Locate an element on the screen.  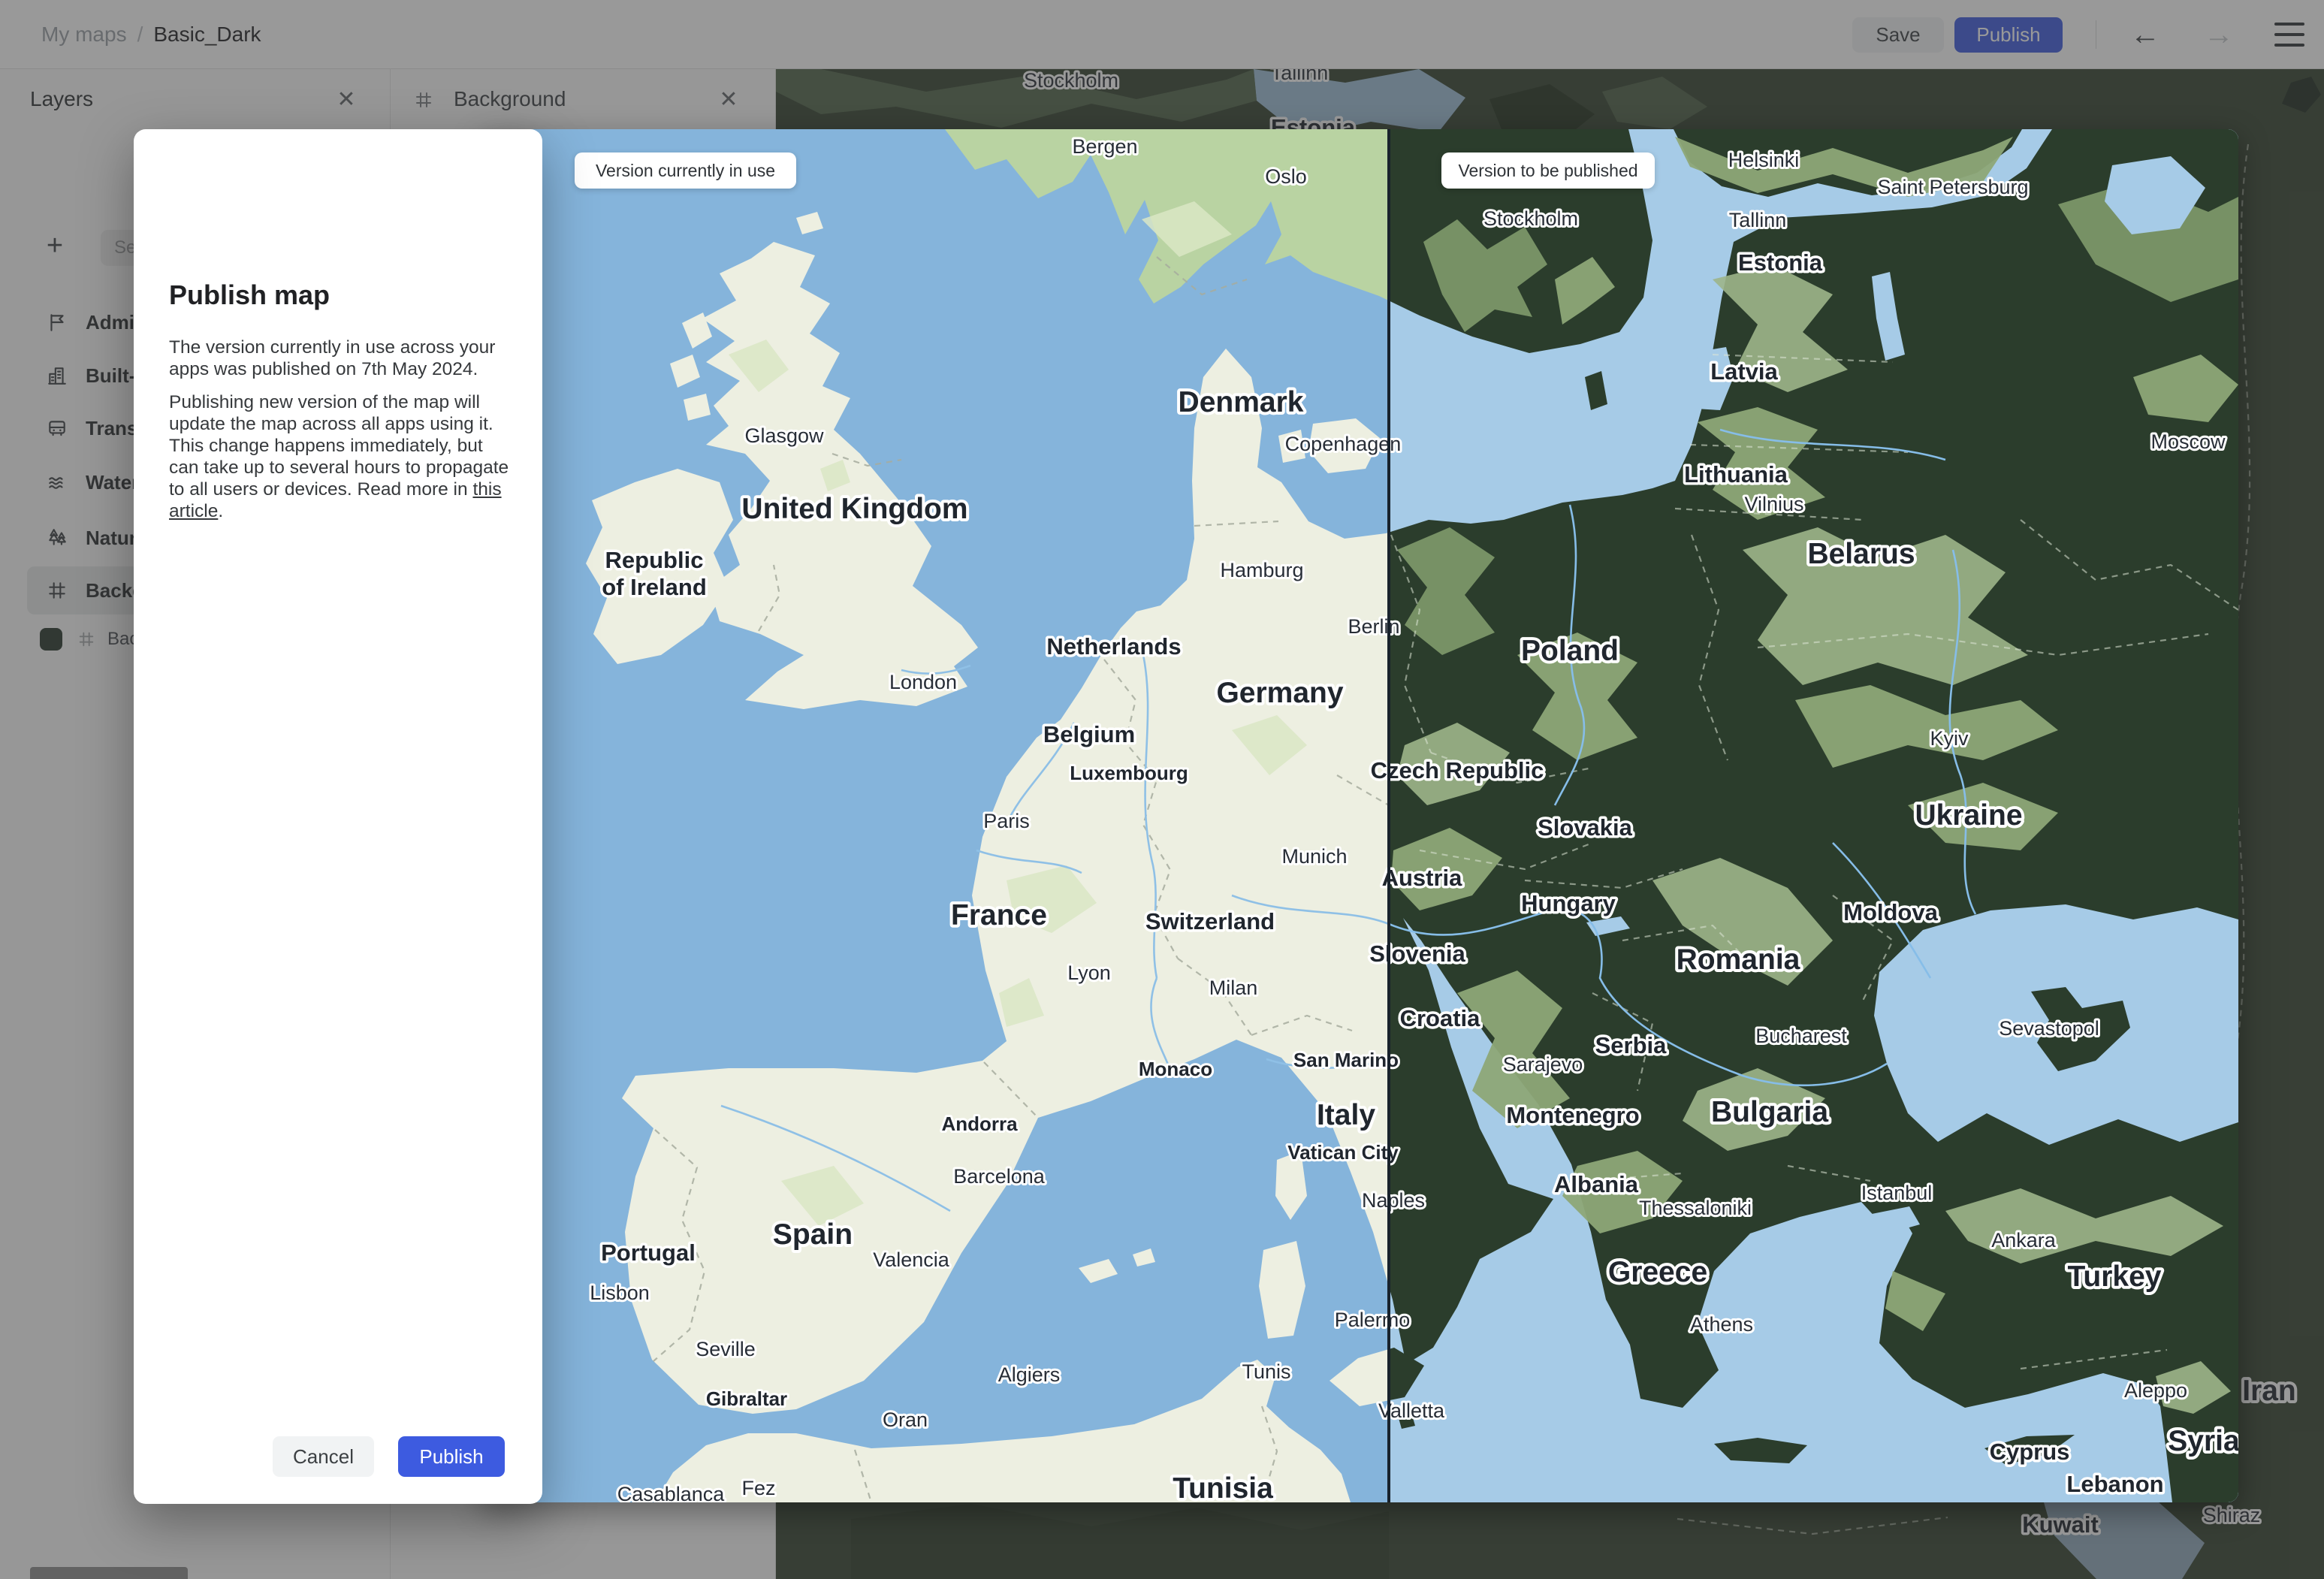
map-label: Italy is located at coordinates (1346, 1115).